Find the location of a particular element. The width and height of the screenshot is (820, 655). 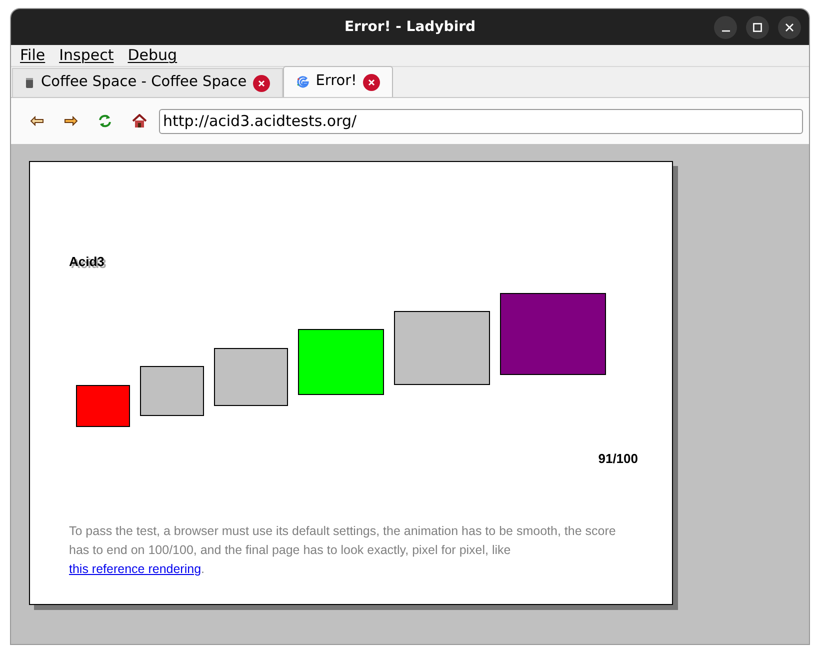

close-button is located at coordinates (789, 27).